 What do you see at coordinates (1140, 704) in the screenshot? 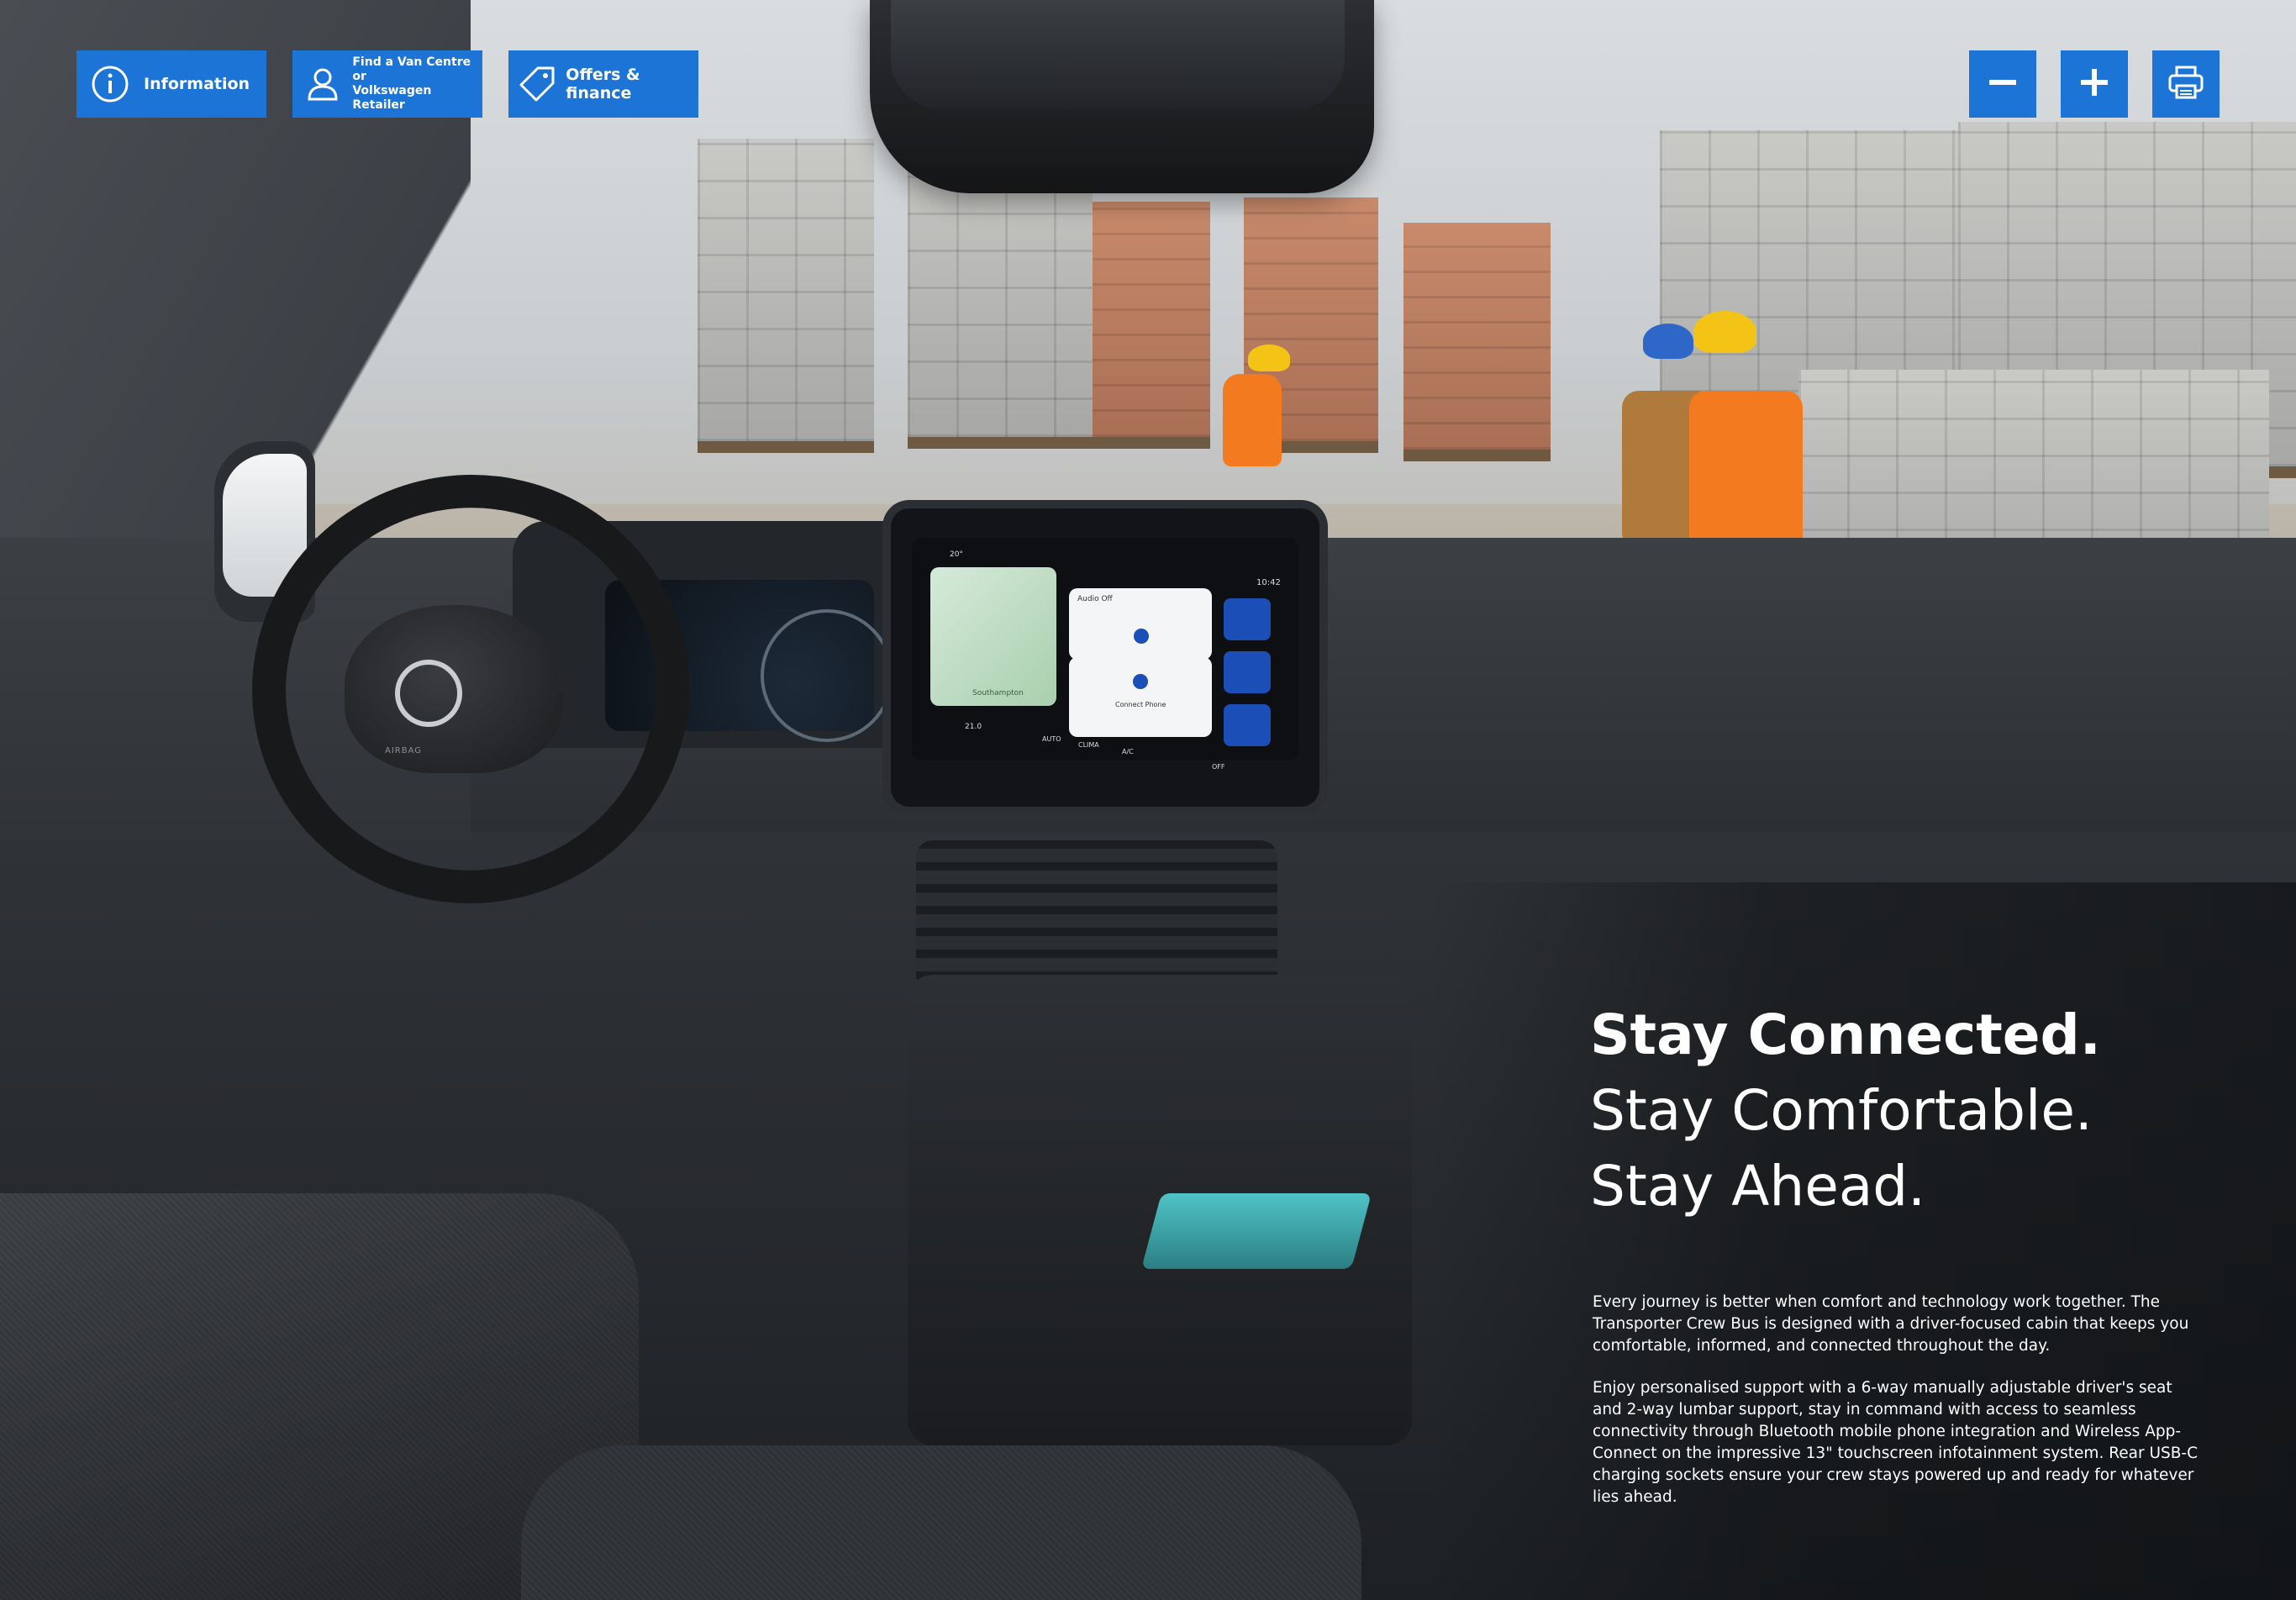
I see `phone-tile-label: Connect Phone` at bounding box center [1140, 704].